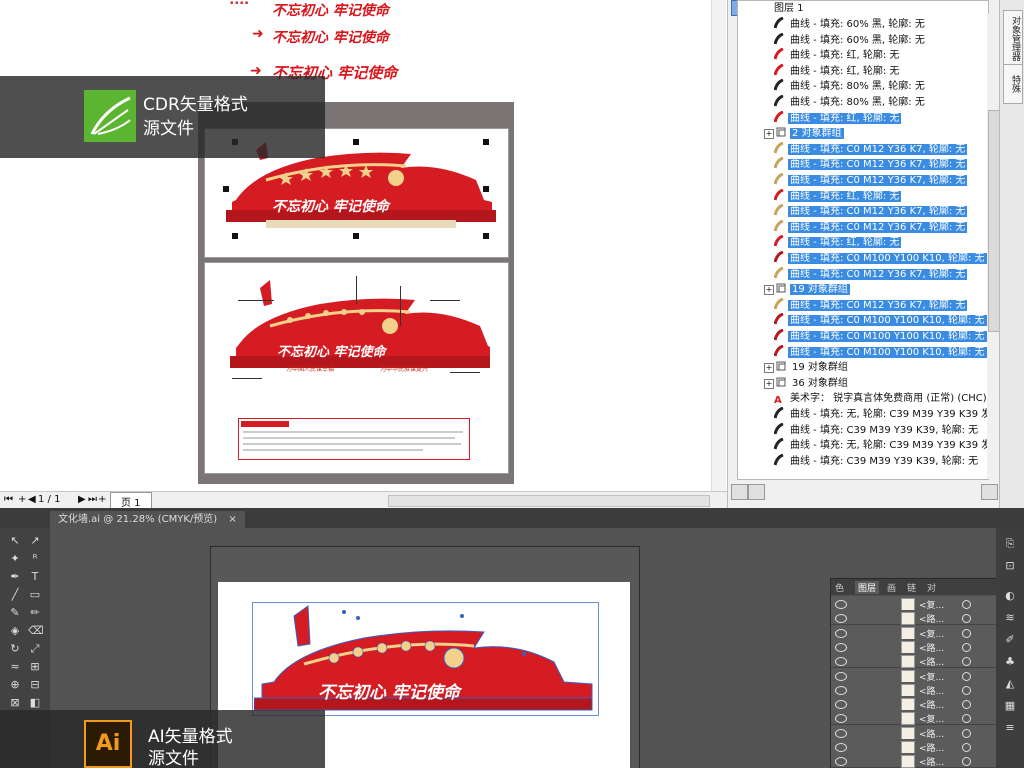 The image size is (1024, 770). Describe the element at coordinates (147, 519) in the screenshot. I see `document-tab: 文化墙.ai @ 21.28% (CMYK/预览) ×` at that location.